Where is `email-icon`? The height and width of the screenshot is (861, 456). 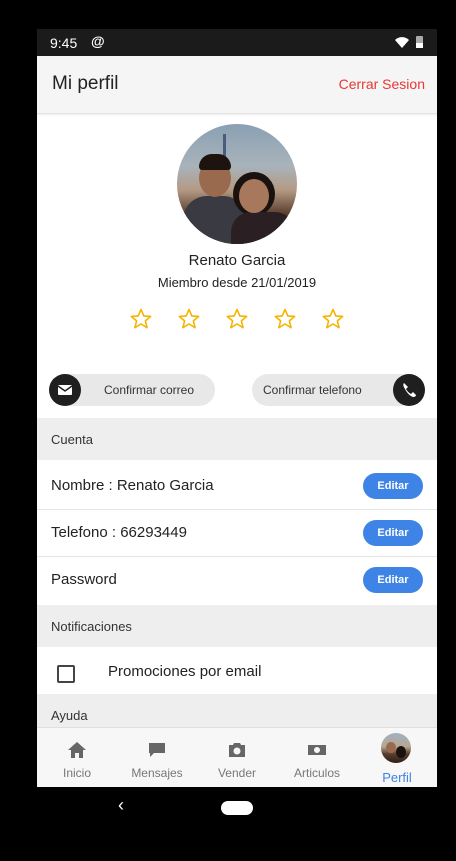
email-icon is located at coordinates (65, 390).